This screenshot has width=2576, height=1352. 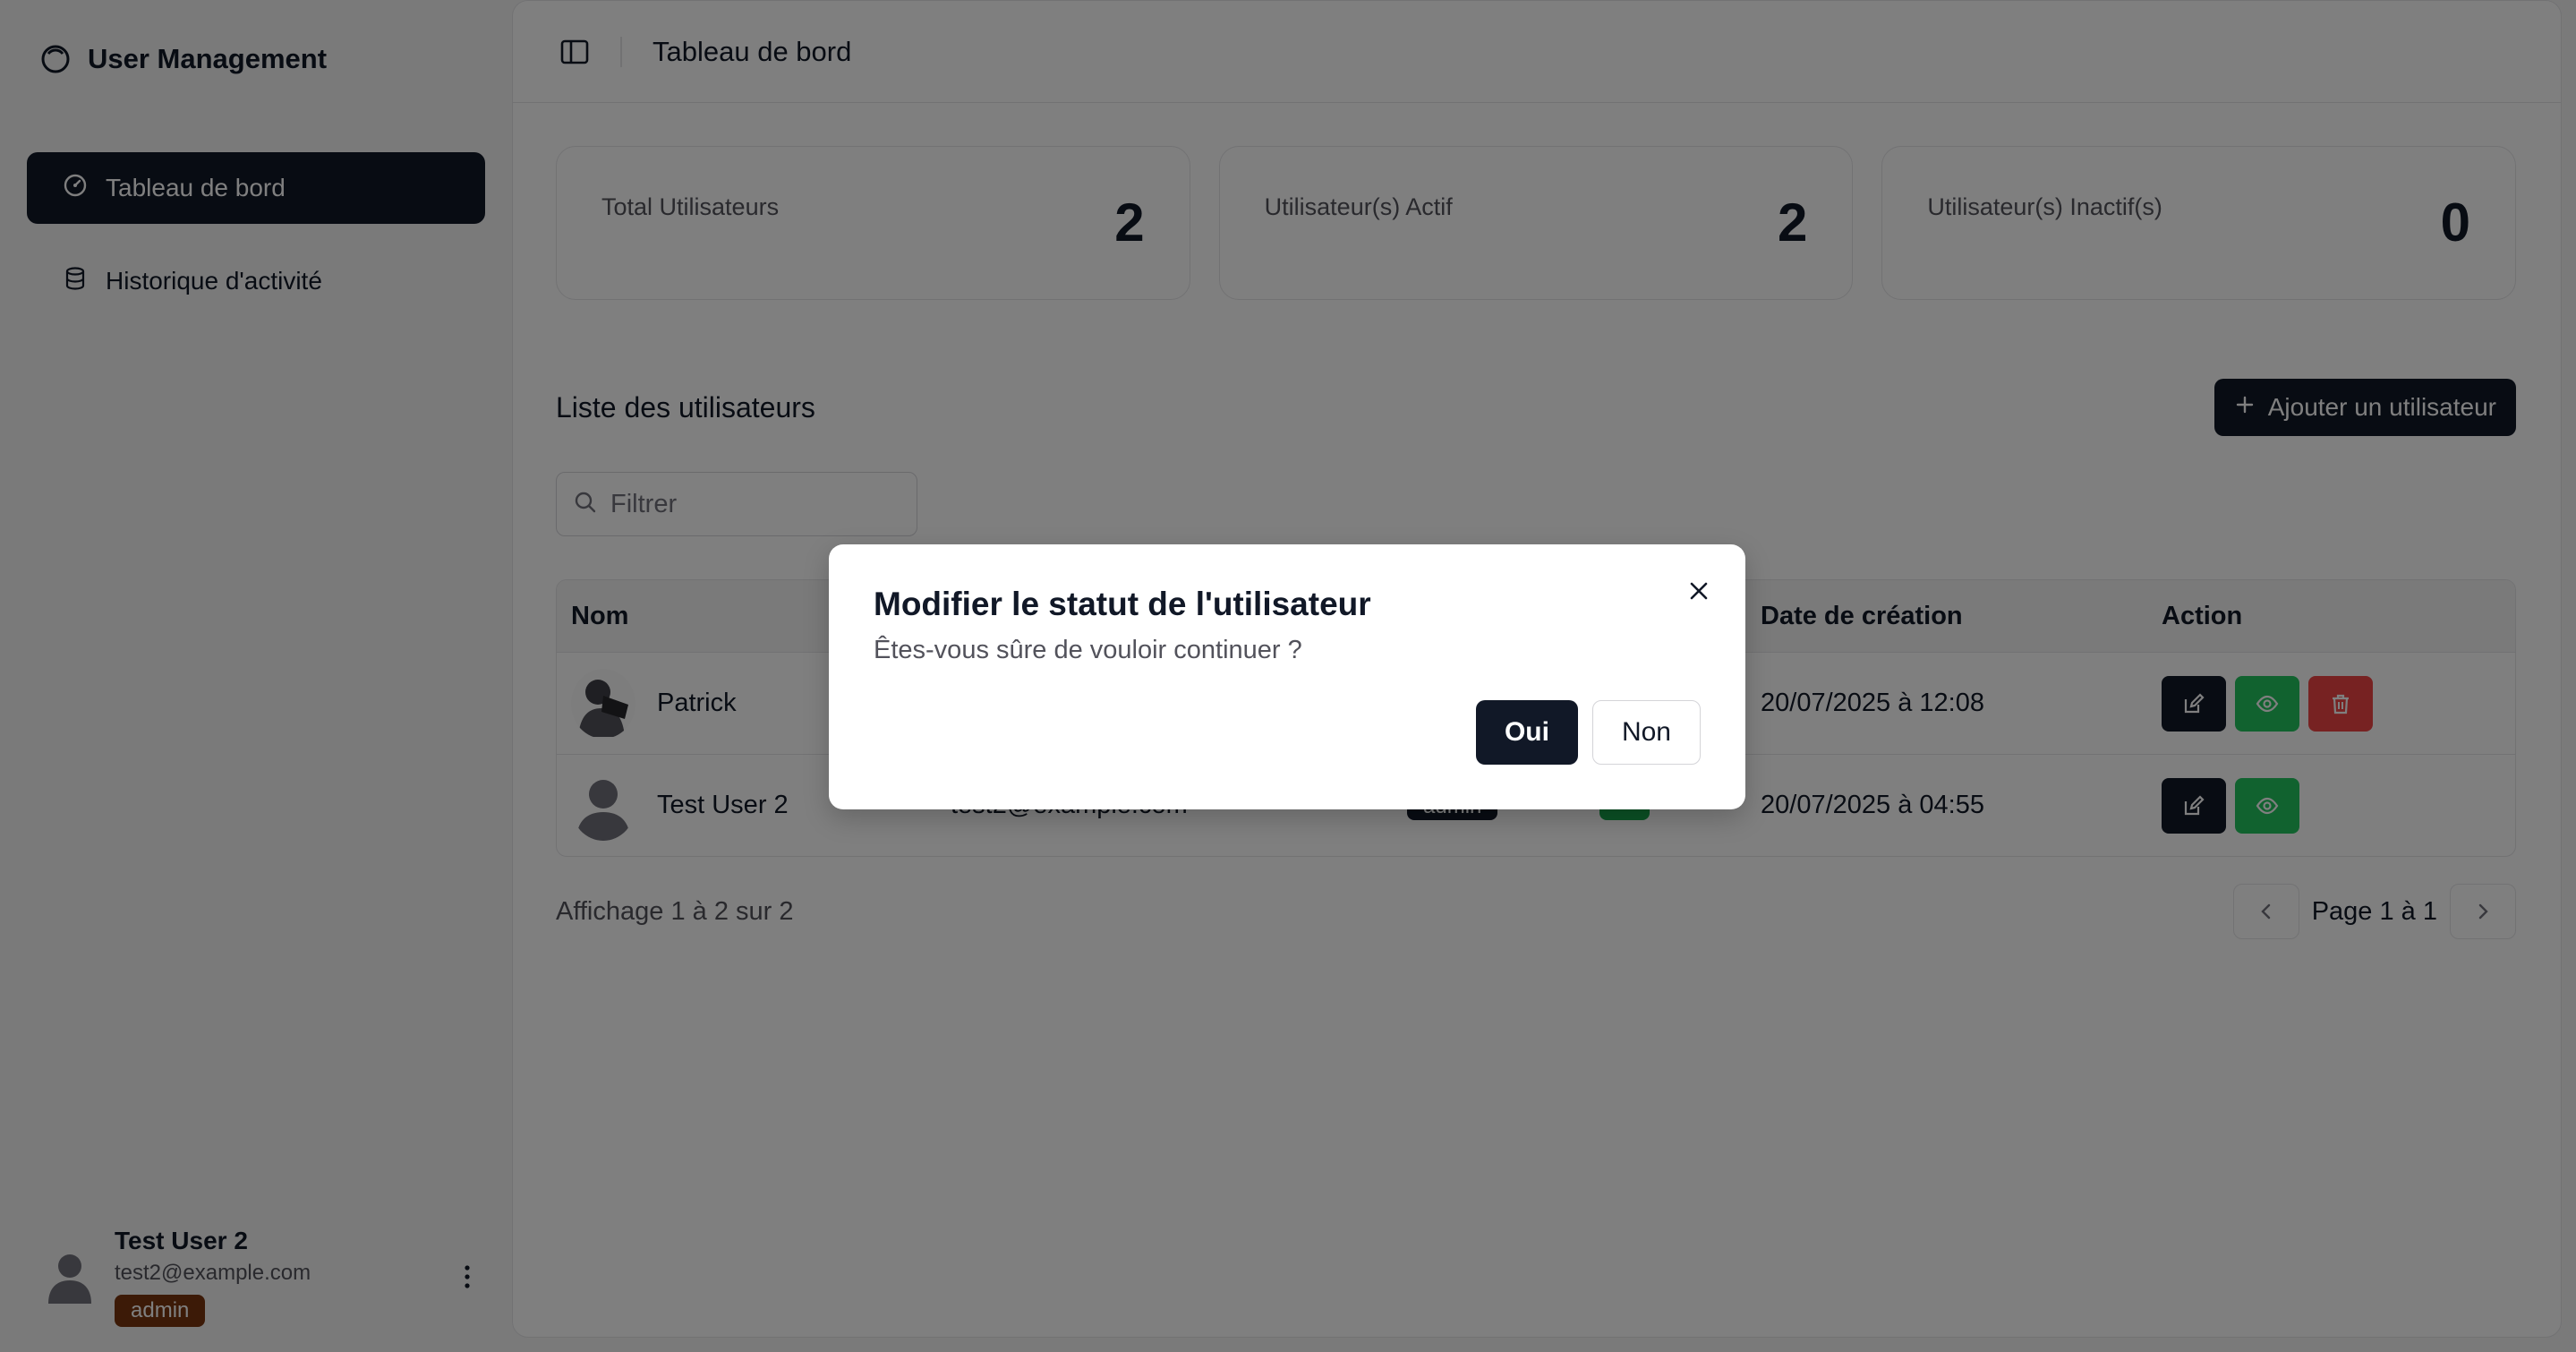 What do you see at coordinates (1526, 732) in the screenshot?
I see `confirm-button: Oui` at bounding box center [1526, 732].